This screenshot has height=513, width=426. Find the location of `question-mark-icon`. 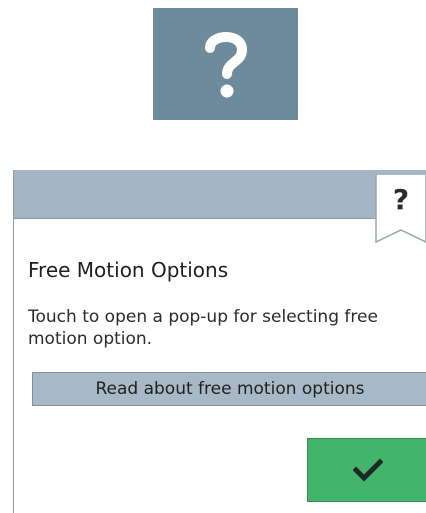

question-mark-icon is located at coordinates (225, 65).